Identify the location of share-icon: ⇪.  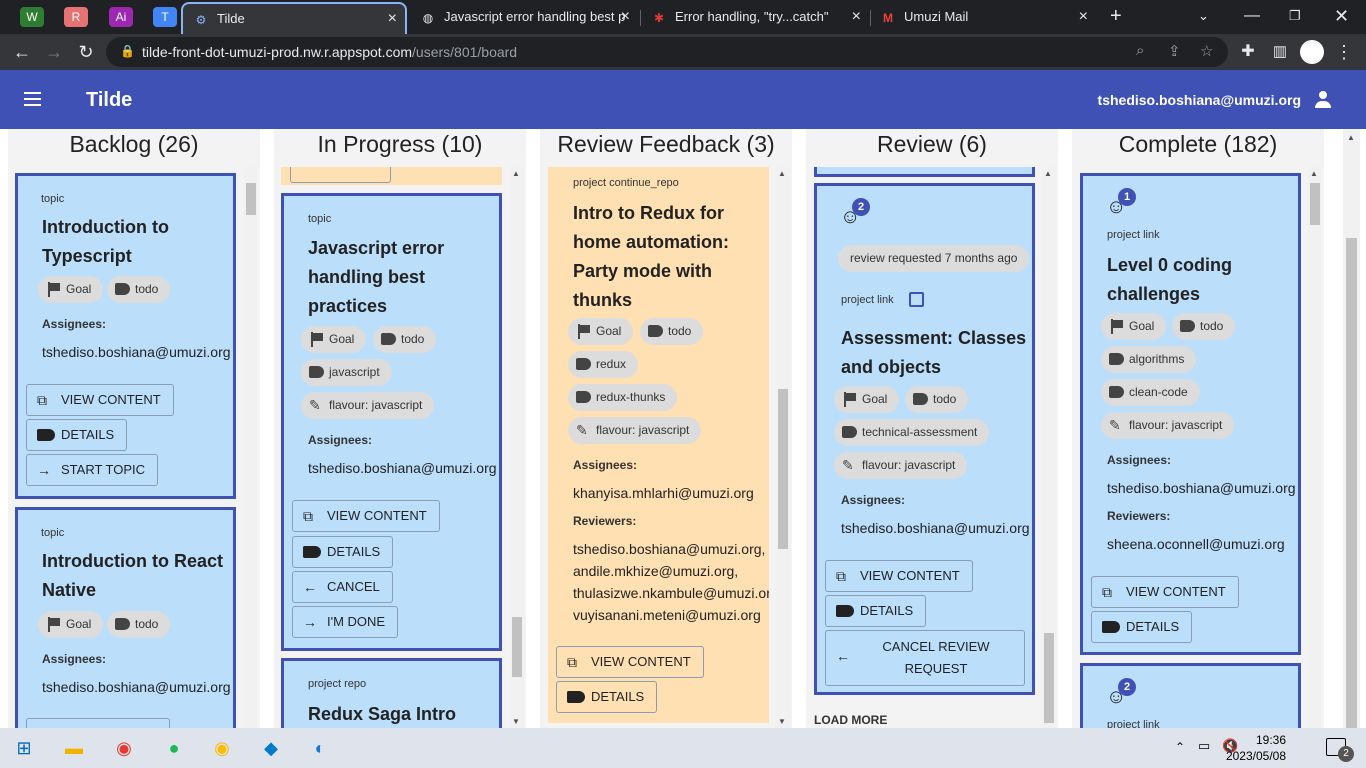
(1174, 51).